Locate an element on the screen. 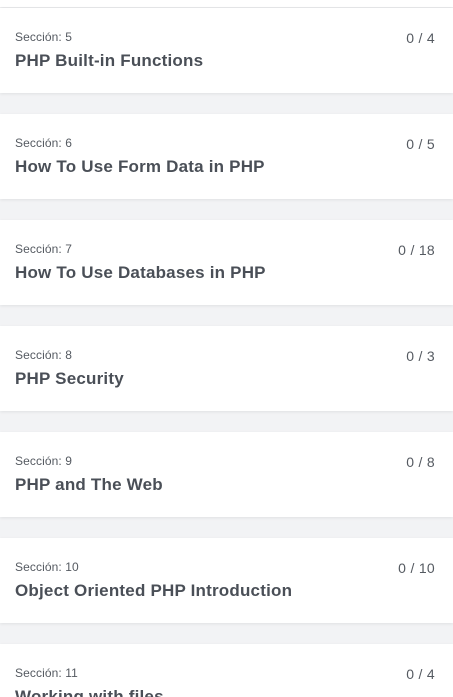 The width and height of the screenshot is (453, 697). section-number: Sección: 11 is located at coordinates (46, 673).